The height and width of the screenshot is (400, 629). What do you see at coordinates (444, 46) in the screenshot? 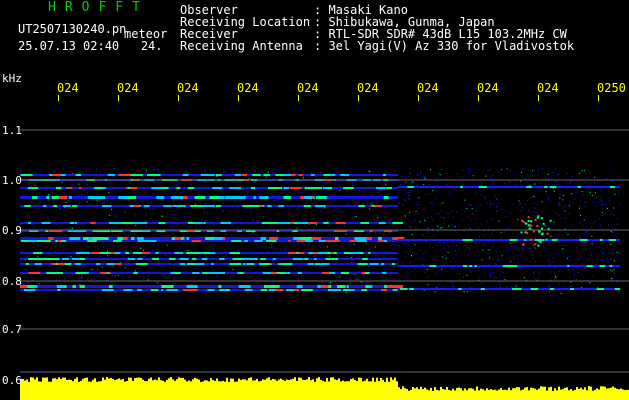
I see `info-value: : 3el Yagi(V) Az 330 for Vladivostok` at bounding box center [444, 46].